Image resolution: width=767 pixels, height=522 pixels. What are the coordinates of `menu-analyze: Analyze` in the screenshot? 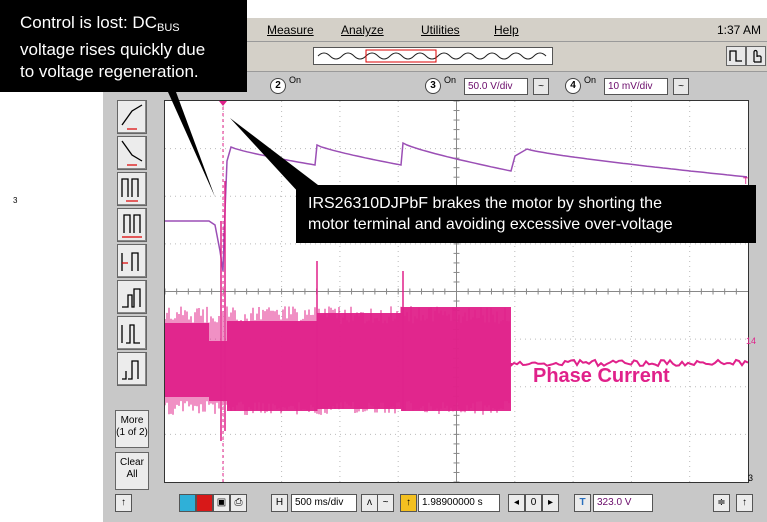 It's located at (362, 30).